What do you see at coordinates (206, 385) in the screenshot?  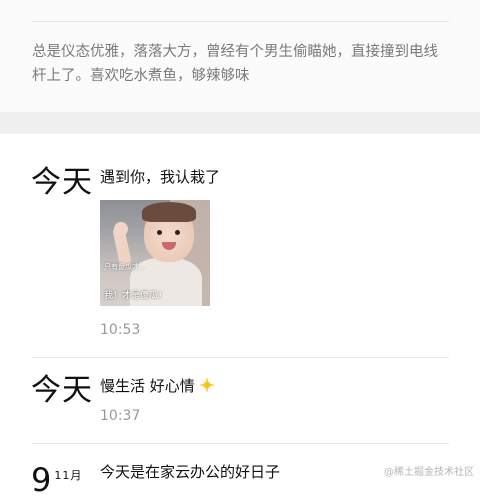 I see `sparkle-icon` at bounding box center [206, 385].